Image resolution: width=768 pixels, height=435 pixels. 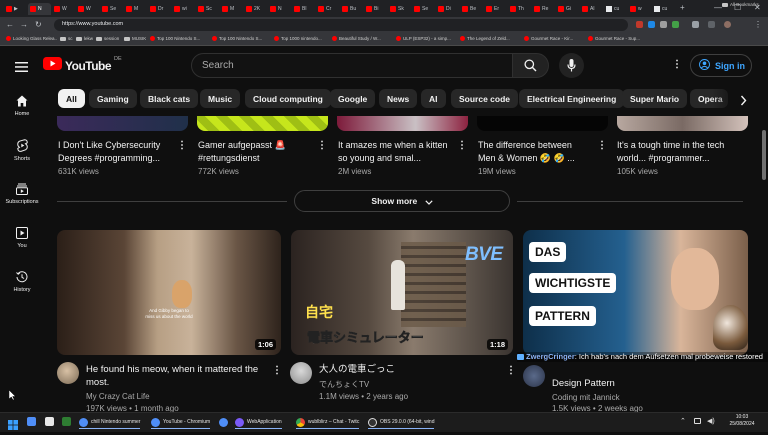 What do you see at coordinates (433, 98) in the screenshot?
I see `chip-ai: AI` at bounding box center [433, 98].